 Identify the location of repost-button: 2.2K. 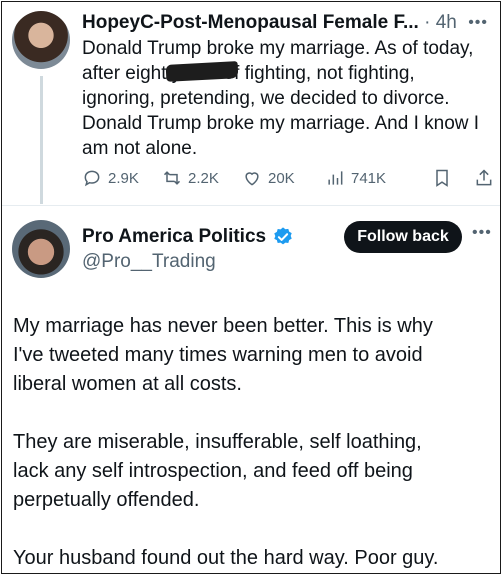
(190, 178).